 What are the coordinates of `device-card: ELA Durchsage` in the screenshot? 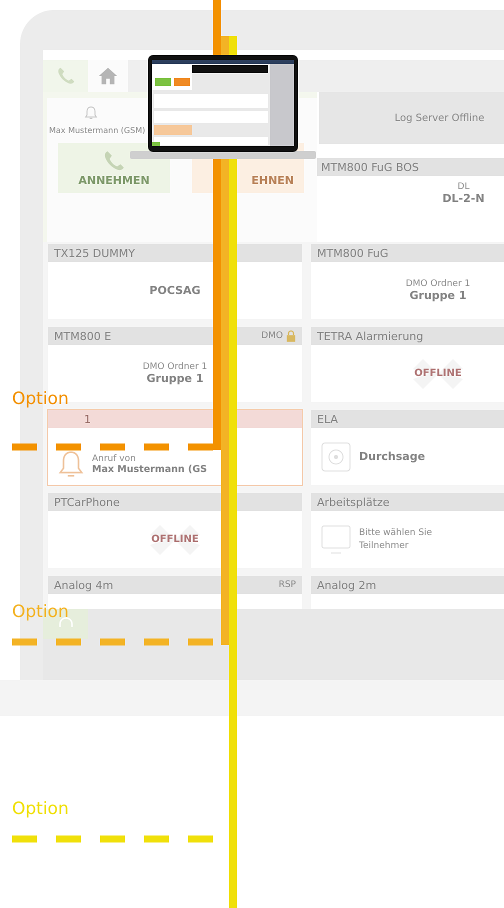 It's located at (407, 447).